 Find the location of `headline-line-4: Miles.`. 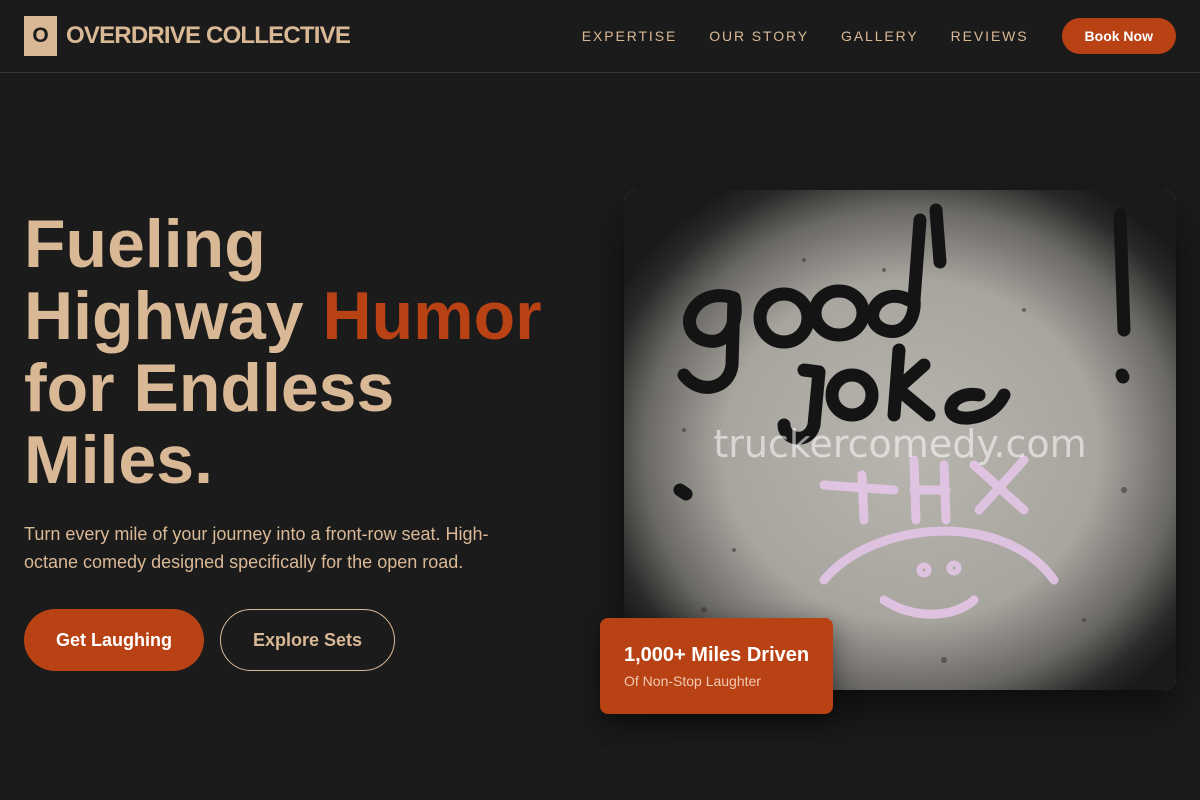

headline-line-4: Miles. is located at coordinates (118, 460).